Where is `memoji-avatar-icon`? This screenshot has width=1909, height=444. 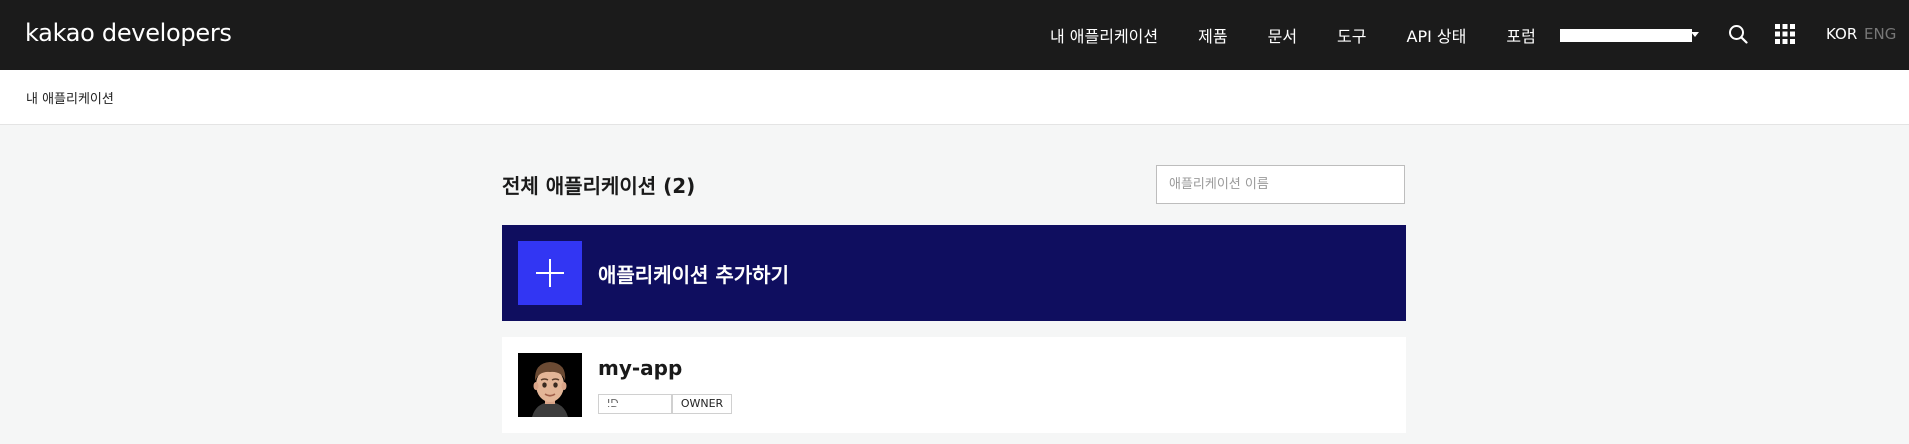
memoji-avatar-icon is located at coordinates (550, 385).